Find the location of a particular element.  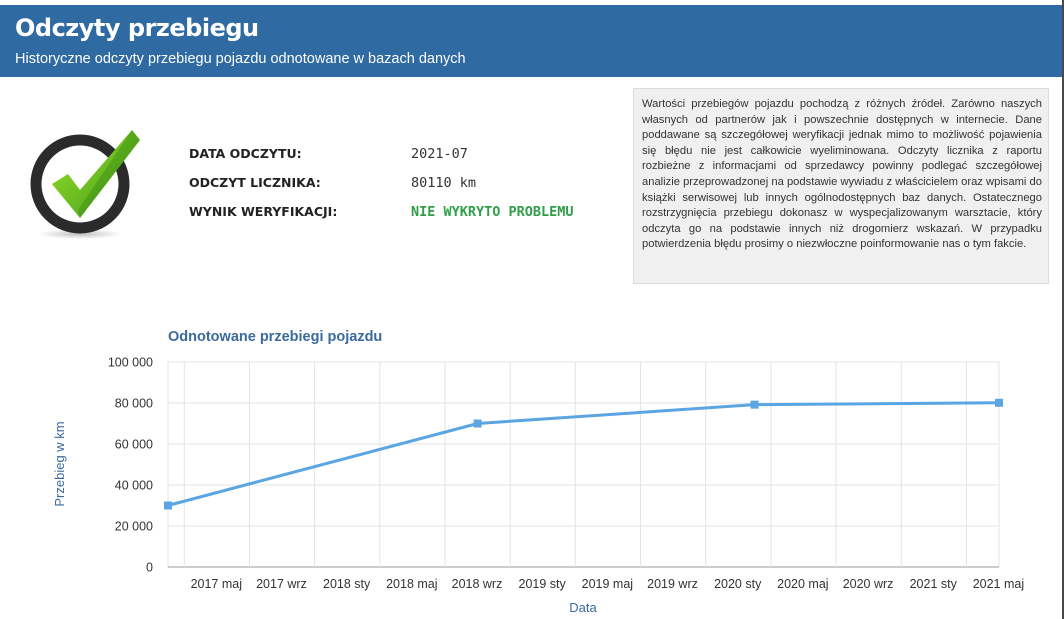

x-tick-label: 2018 sty is located at coordinates (347, 584).